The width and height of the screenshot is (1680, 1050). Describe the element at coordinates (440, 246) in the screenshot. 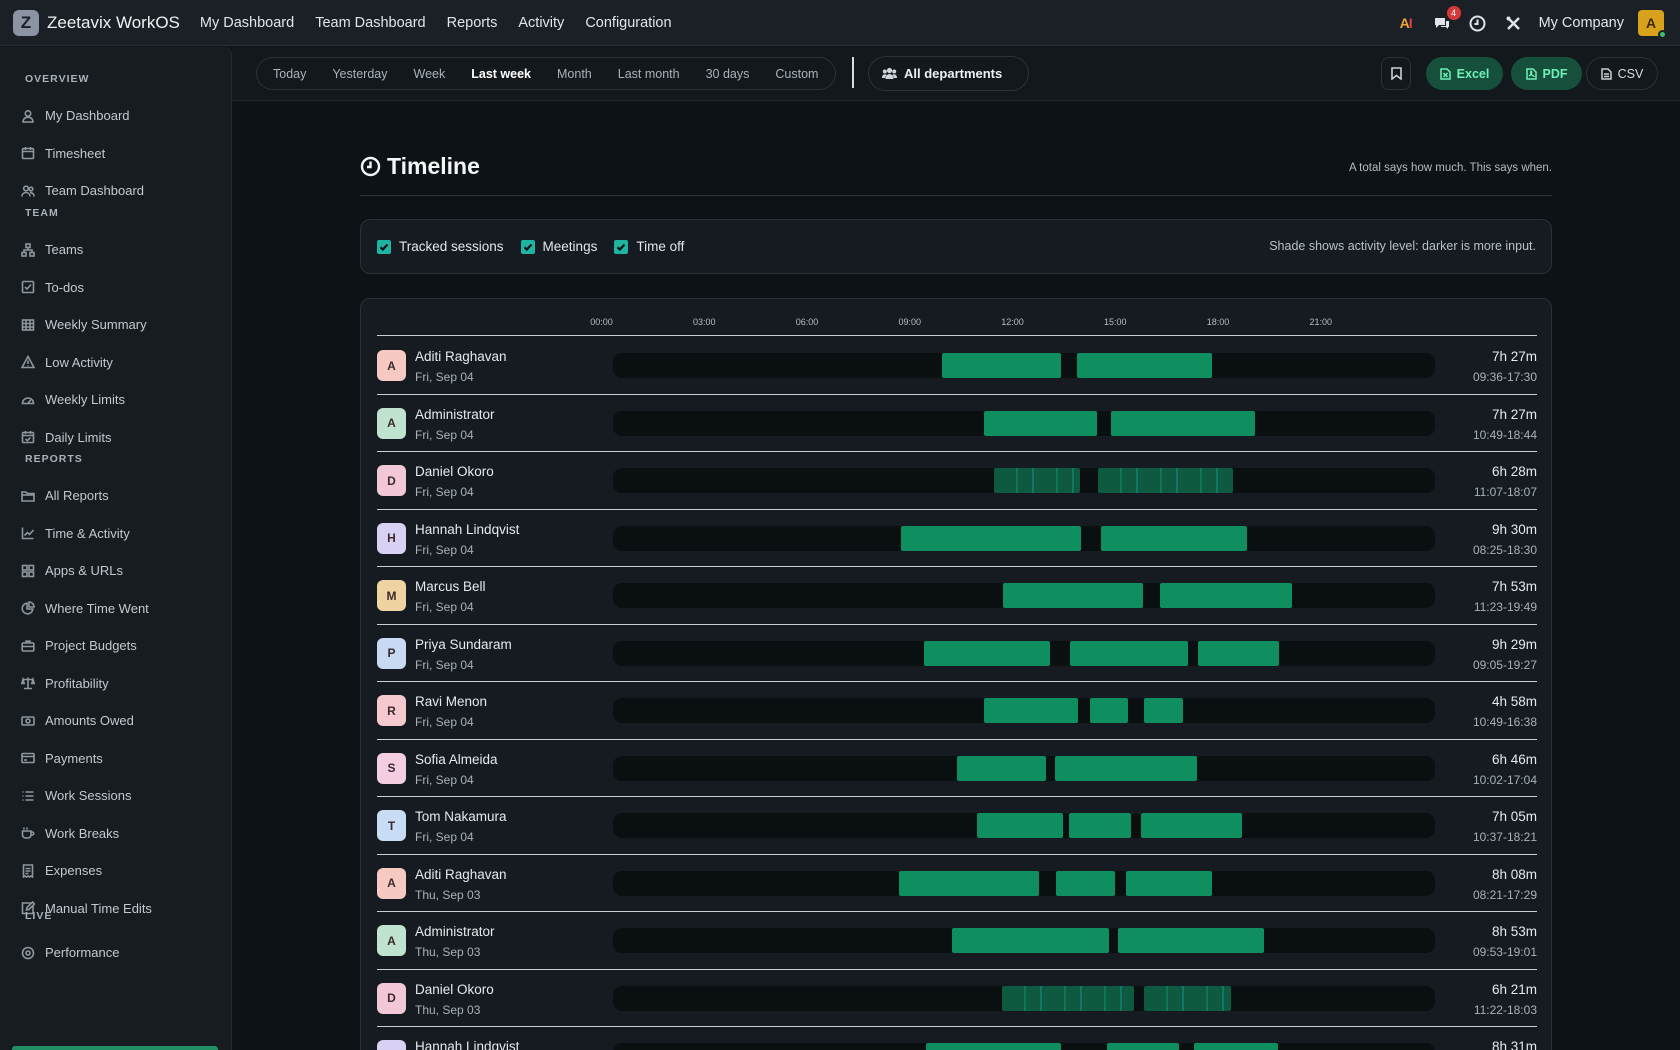

I see `filter-tracked-sessions: Tracked sessions` at that location.